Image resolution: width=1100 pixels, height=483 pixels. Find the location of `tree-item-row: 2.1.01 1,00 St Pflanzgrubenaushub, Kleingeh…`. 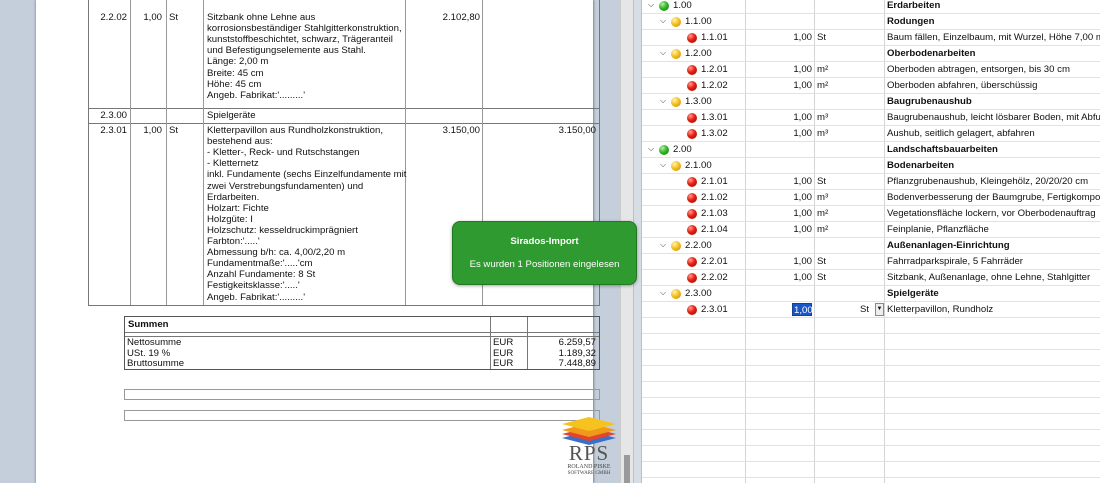

tree-item-row: 2.1.01 1,00 St Pflanzgrubenaushub, Kleingeh… is located at coordinates (871, 182).